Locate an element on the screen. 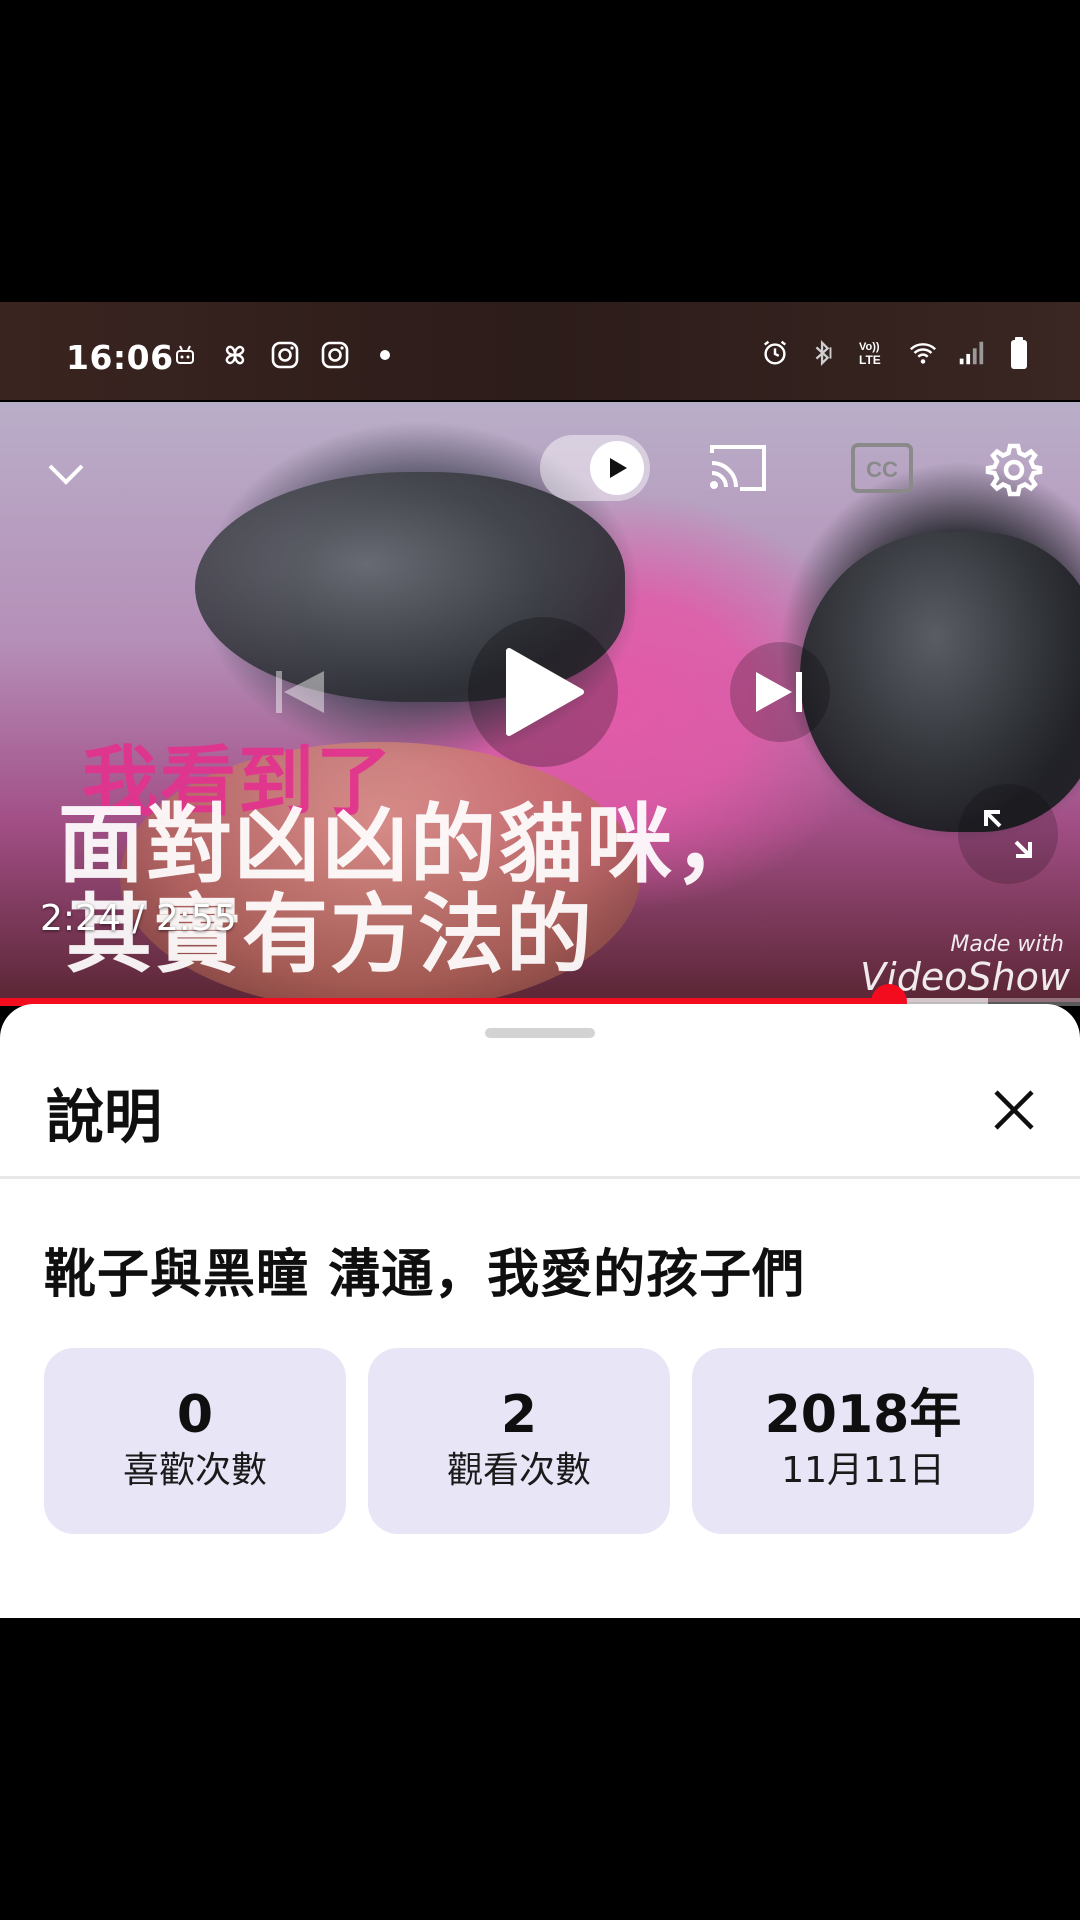 This screenshot has height=1920, width=1080. chevron-down-icon is located at coordinates (66, 474).